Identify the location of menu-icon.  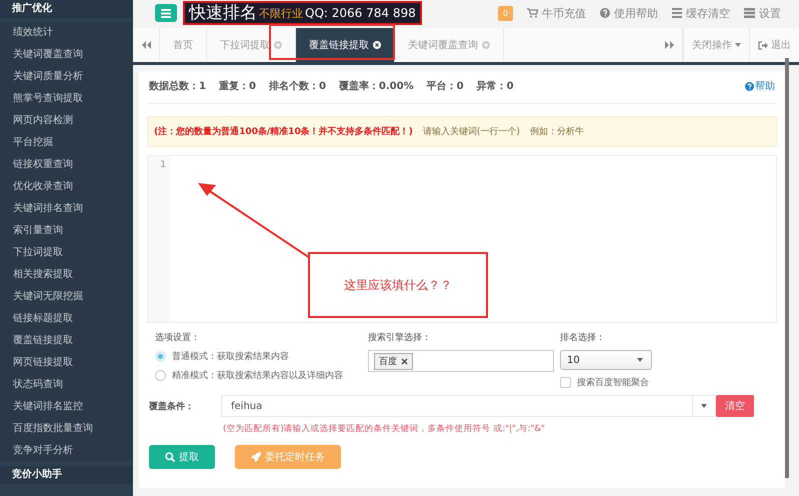
(166, 13).